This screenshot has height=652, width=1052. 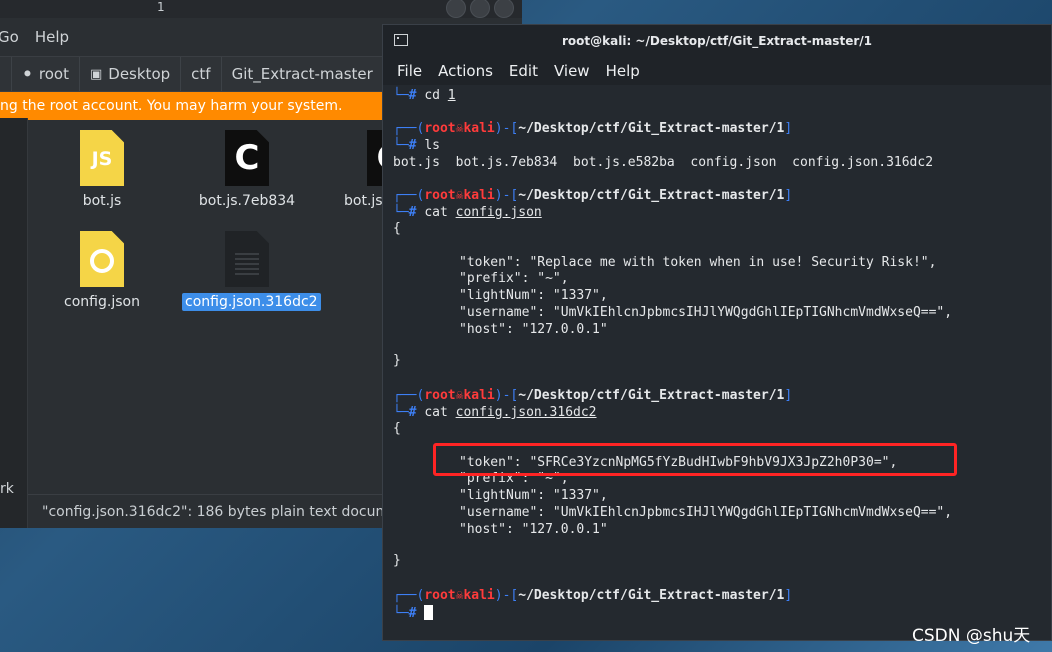 I want to click on command-line: └─#, so click(x=413, y=613).